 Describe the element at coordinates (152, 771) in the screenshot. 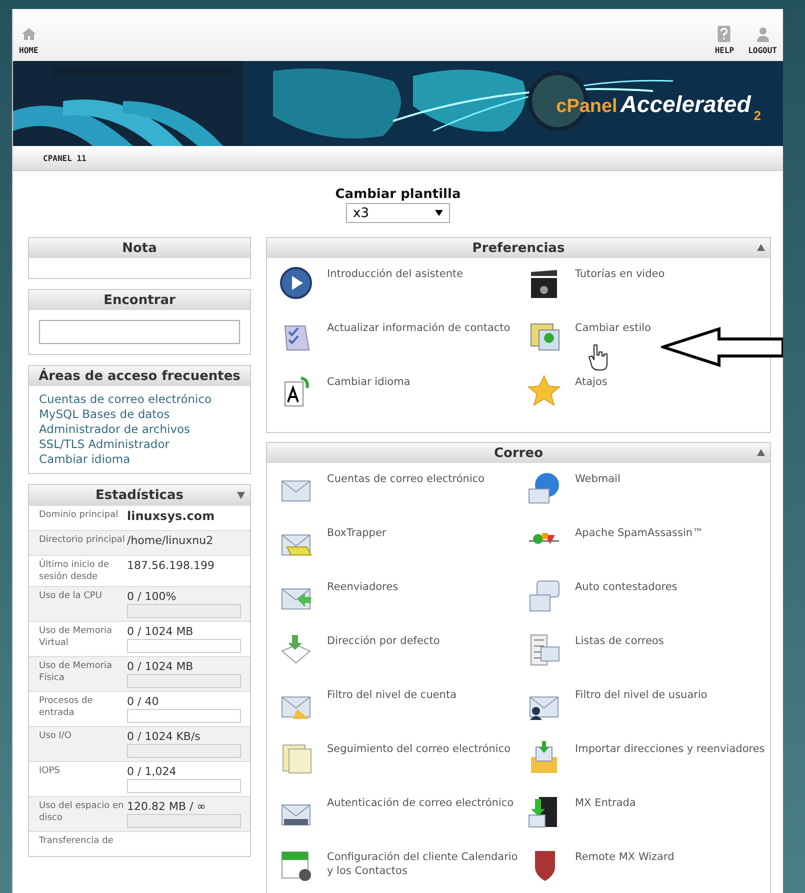

I see `stat-value: 0 / 1,024` at that location.